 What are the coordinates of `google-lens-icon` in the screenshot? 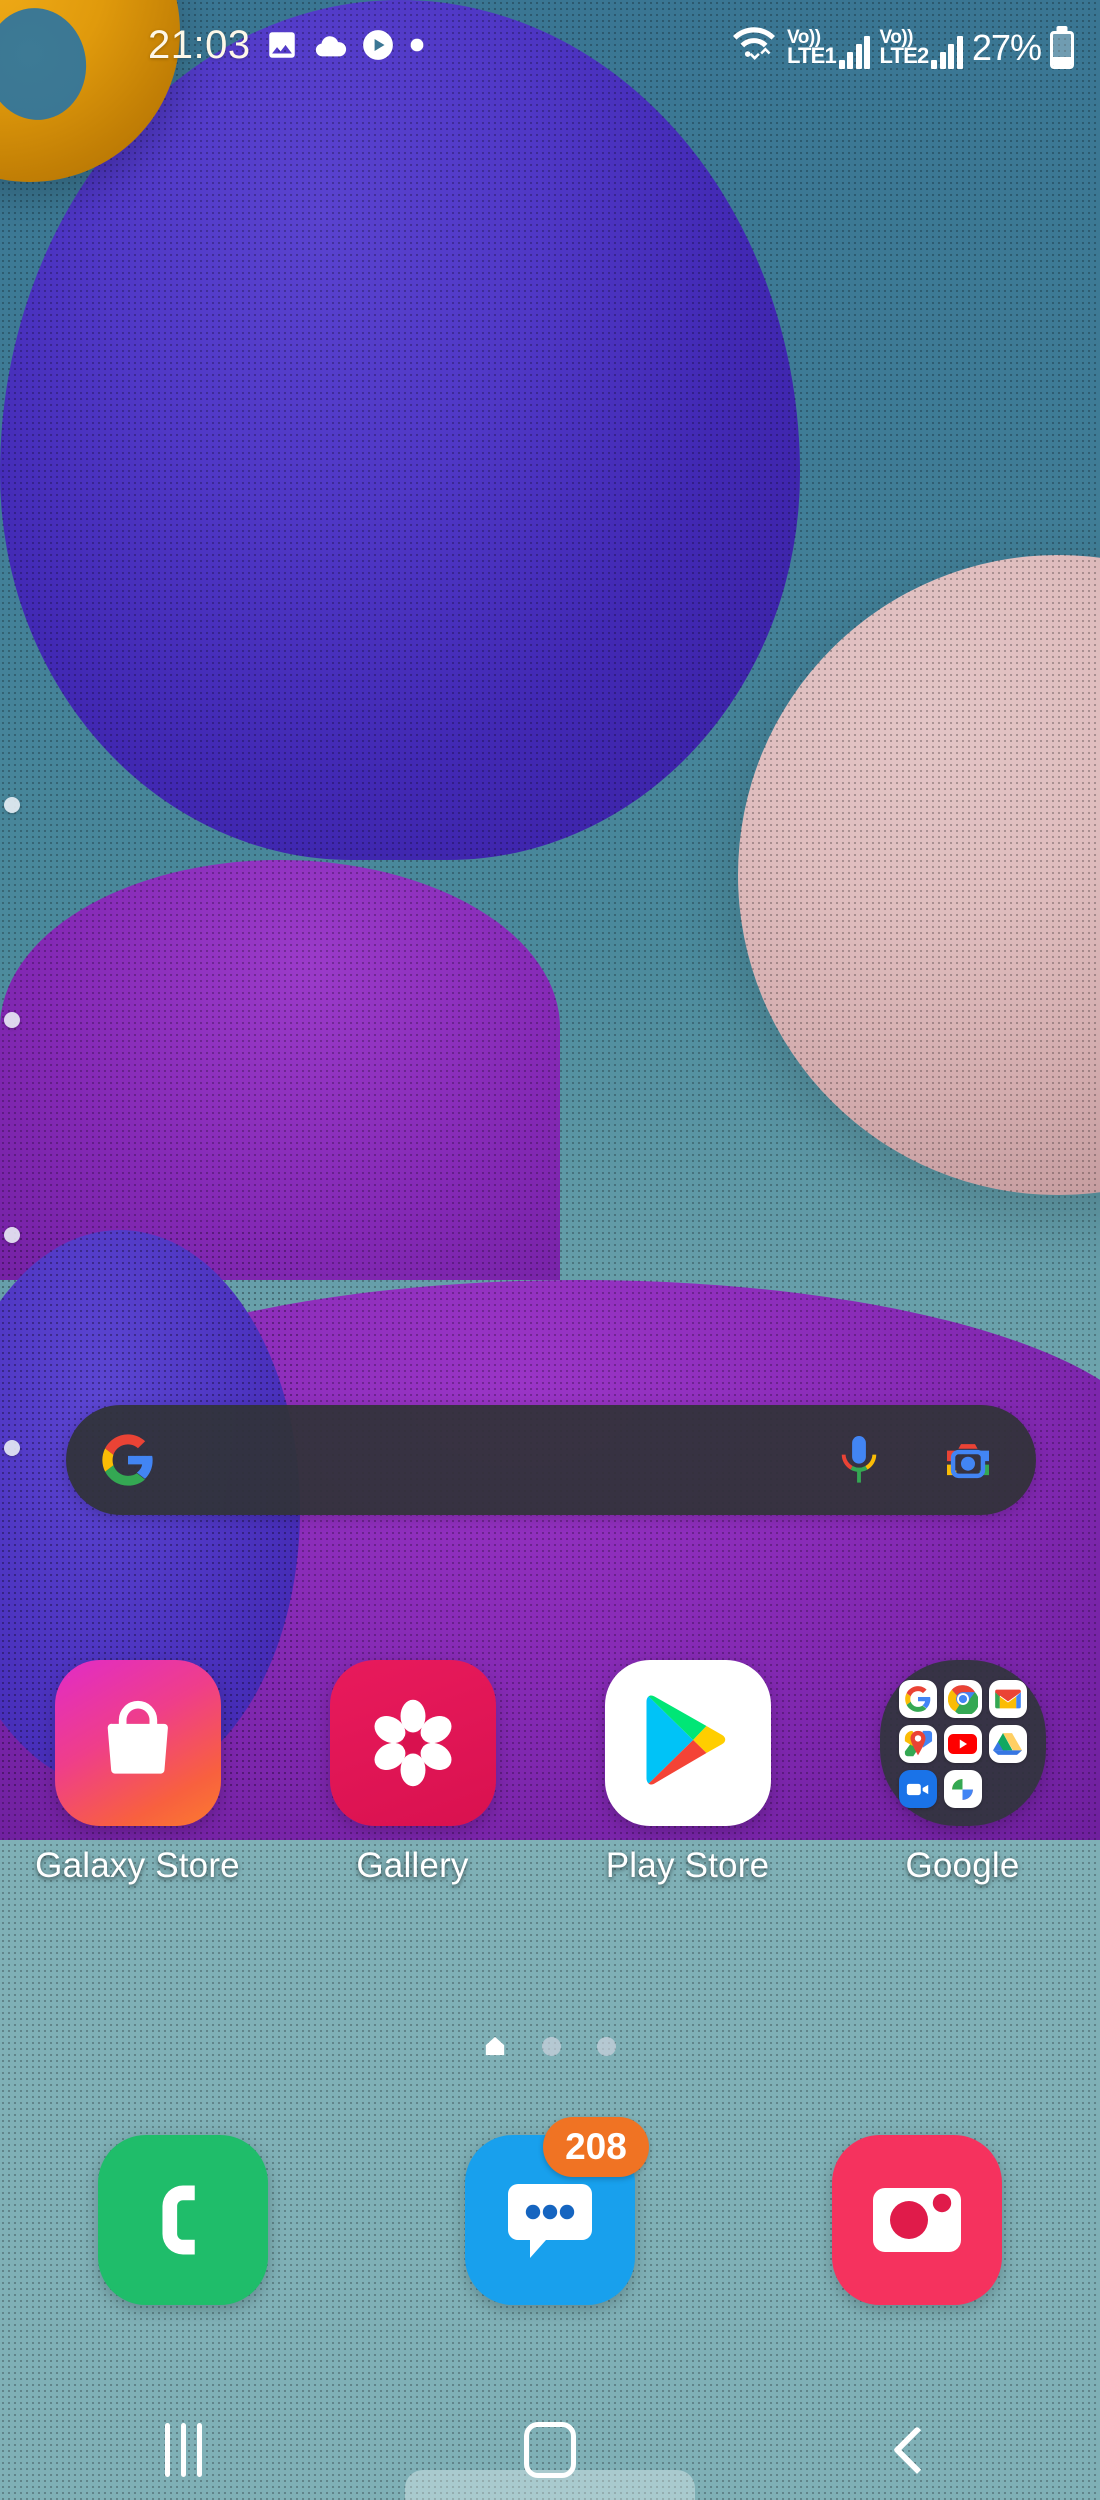 It's located at (968, 1460).